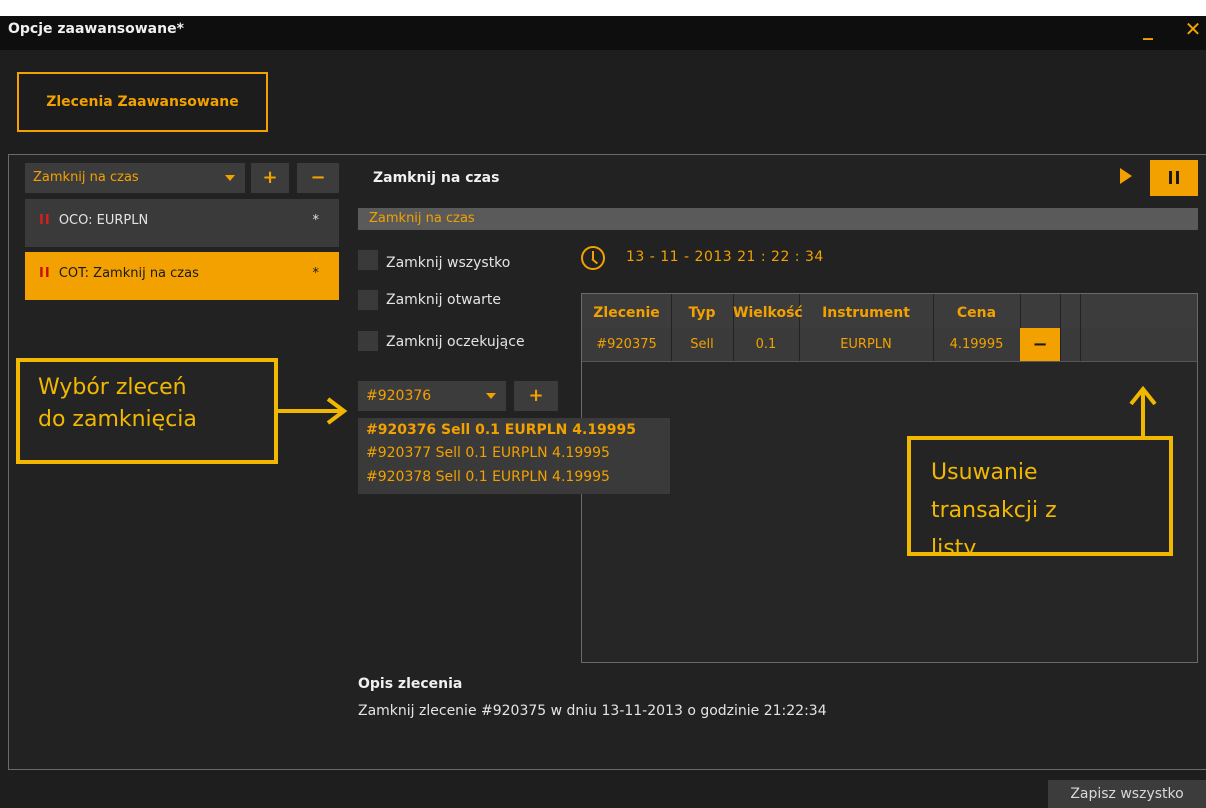  Describe the element at coordinates (1127, 794) in the screenshot. I see `save-all-button: Zapisz wszystko` at that location.